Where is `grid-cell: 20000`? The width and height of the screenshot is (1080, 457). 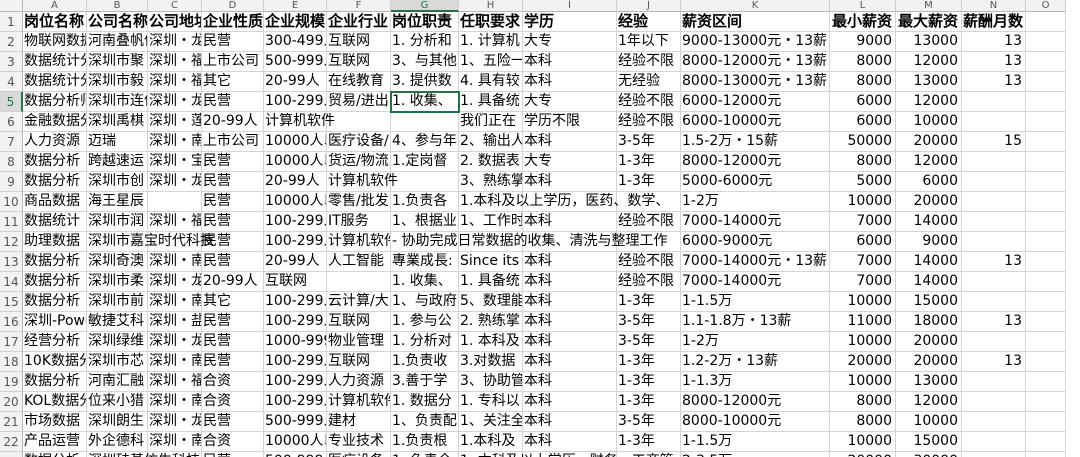
grid-cell: 20000 is located at coordinates (929, 202).